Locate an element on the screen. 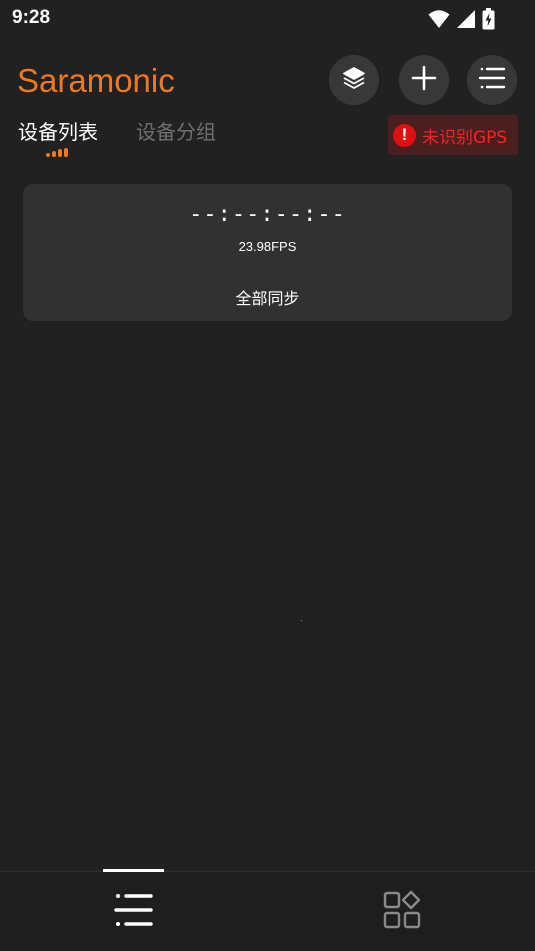 The width and height of the screenshot is (535, 951). timecode-sync-card: --:--:--:-- 23.98FPS 全部同步 is located at coordinates (267, 252).